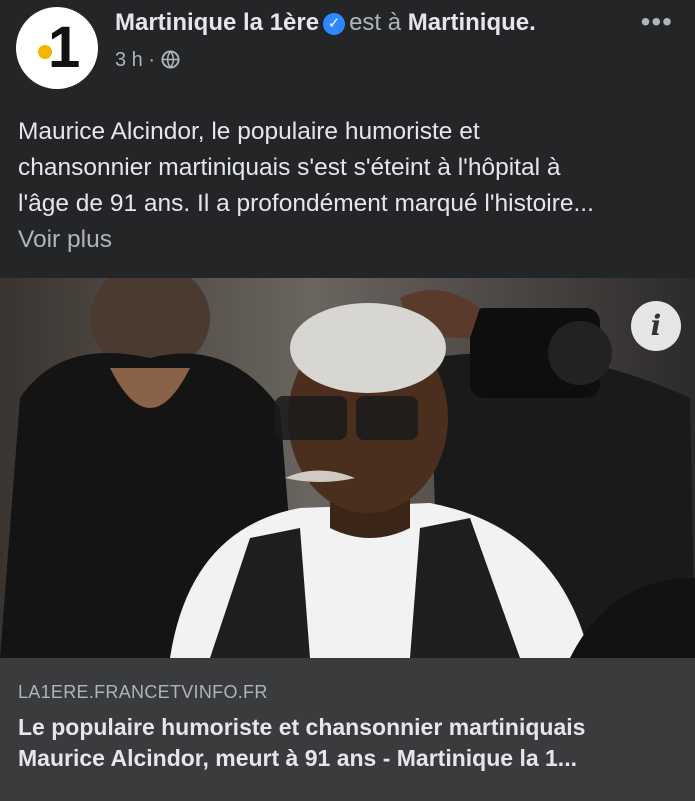 Image resolution: width=695 pixels, height=801 pixels. I want to click on action-text: est à, so click(375, 22).